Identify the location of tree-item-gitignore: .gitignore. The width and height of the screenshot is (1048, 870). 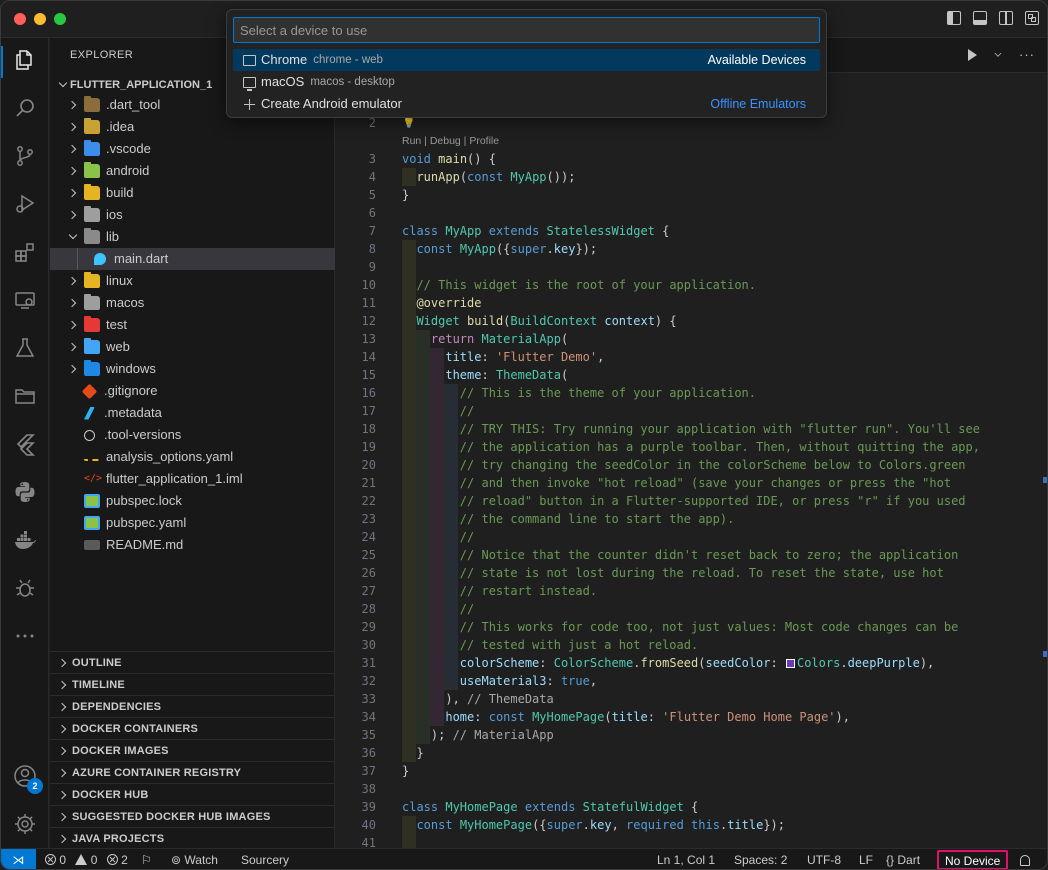
(192, 391).